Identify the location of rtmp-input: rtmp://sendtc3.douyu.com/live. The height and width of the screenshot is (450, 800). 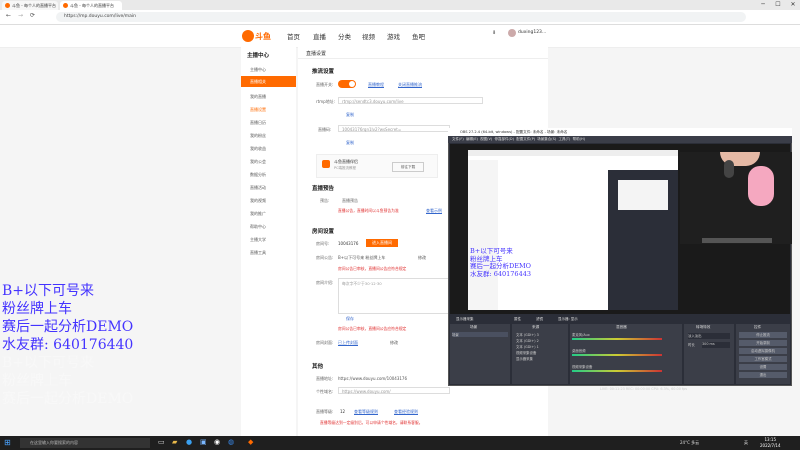
(410, 100).